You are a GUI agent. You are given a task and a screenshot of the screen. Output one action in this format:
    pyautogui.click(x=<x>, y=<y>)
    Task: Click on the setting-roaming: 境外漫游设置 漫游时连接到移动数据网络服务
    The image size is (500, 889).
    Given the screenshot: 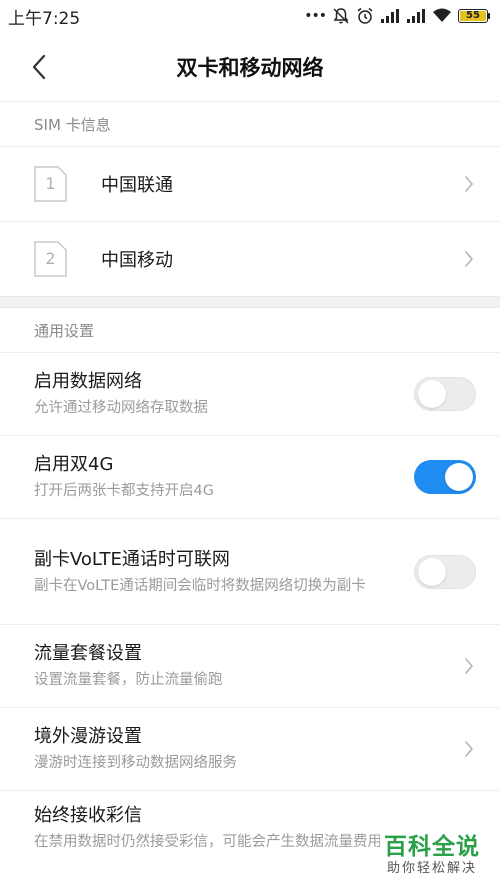 What is the action you would take?
    pyautogui.click(x=250, y=748)
    